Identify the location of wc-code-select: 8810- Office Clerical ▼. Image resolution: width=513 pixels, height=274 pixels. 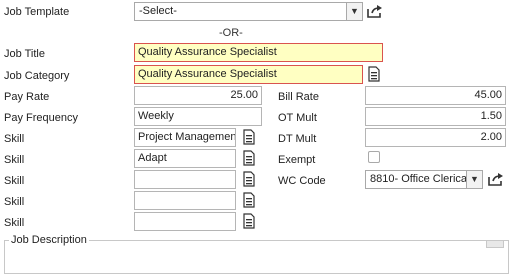
(424, 179).